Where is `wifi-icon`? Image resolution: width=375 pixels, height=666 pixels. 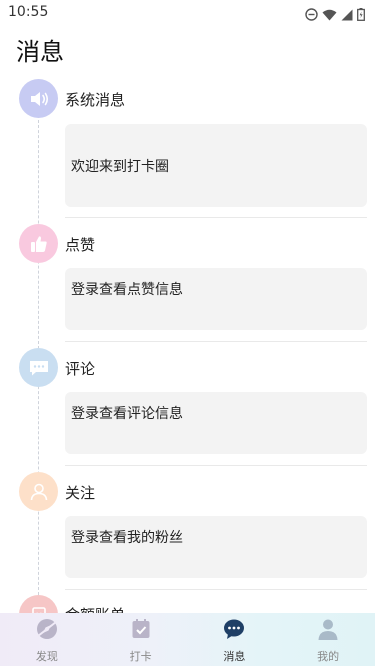
wifi-icon is located at coordinates (329, 15).